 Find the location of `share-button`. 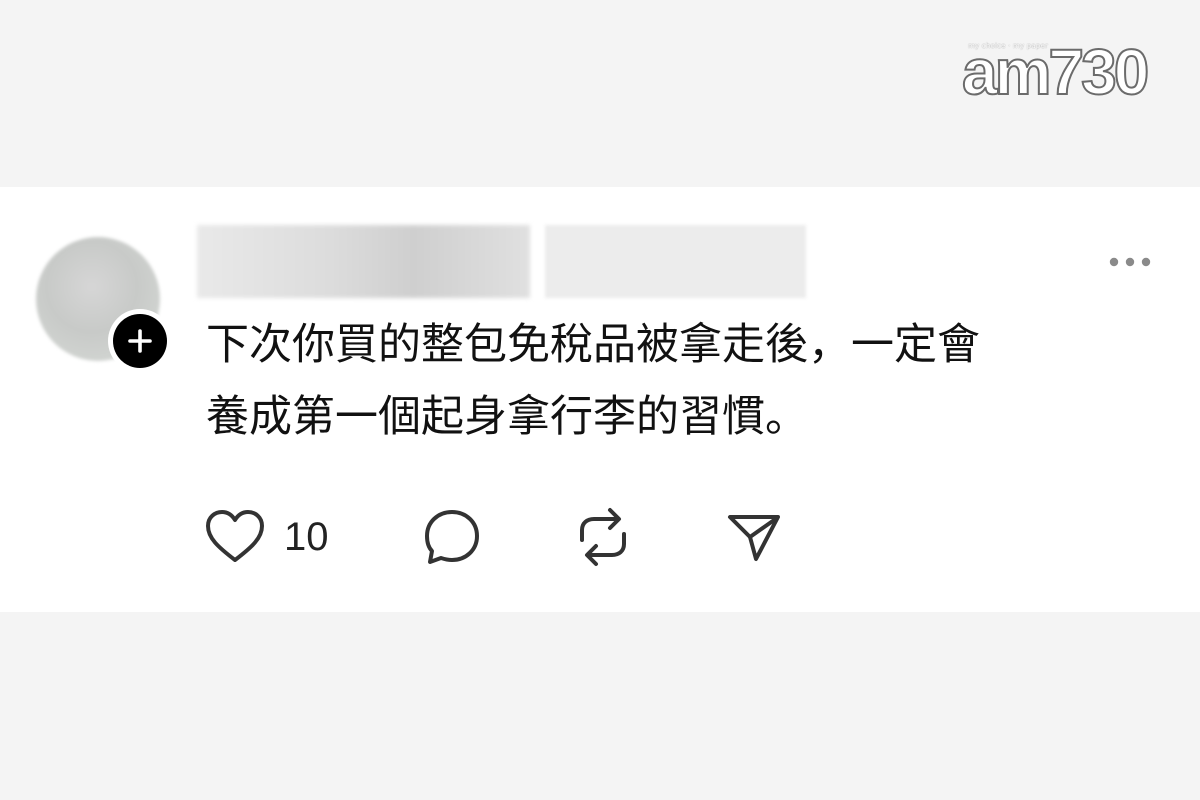

share-button is located at coordinates (754, 537).